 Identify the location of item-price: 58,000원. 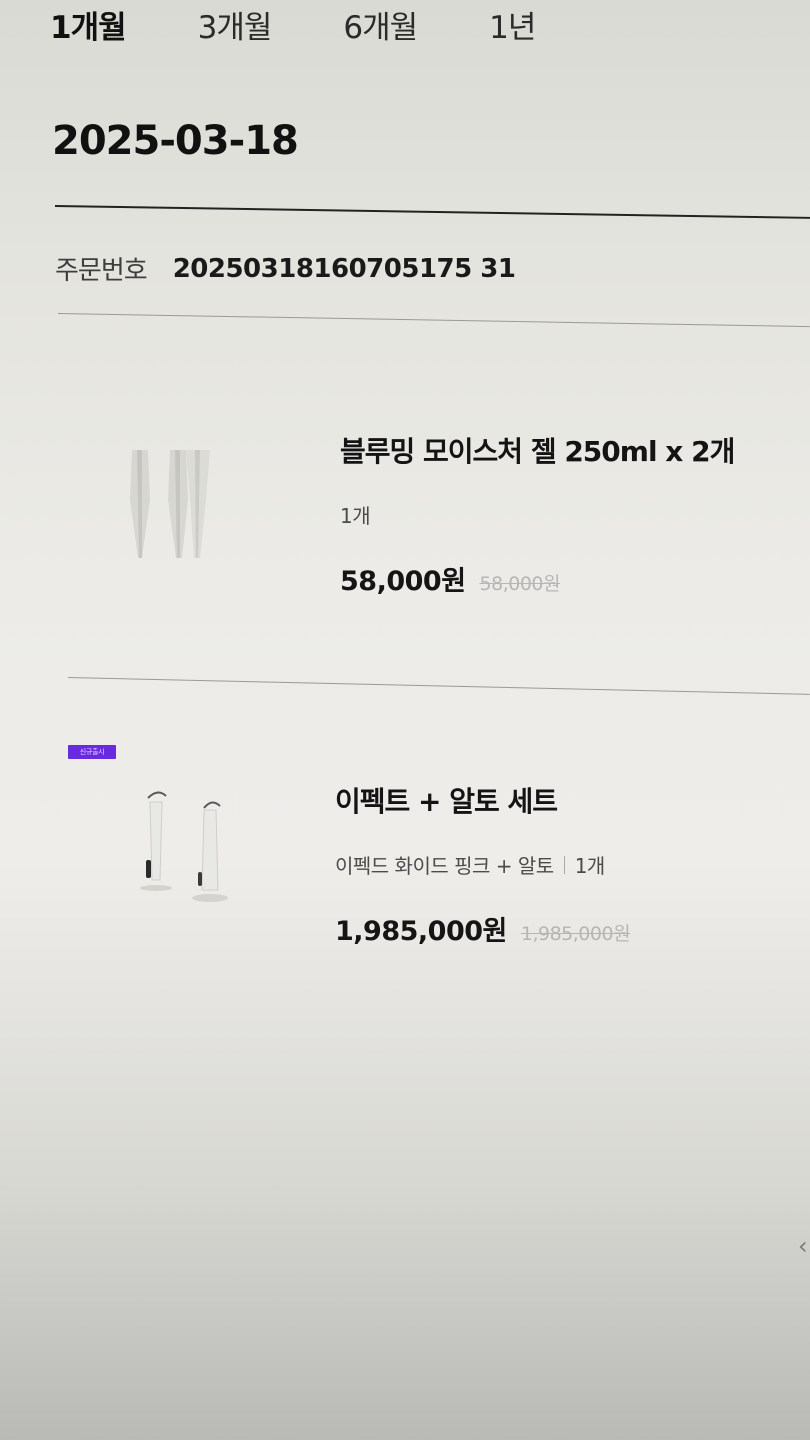
(403, 581).